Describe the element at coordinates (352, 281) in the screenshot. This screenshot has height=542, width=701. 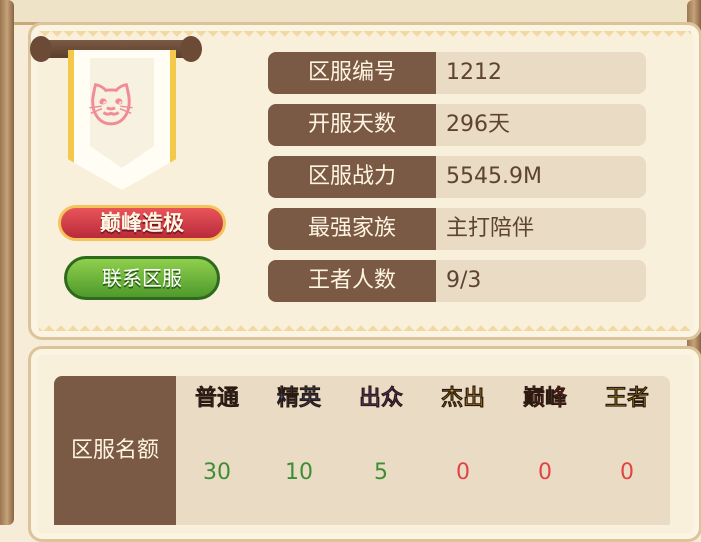
I see `info-label: 王者人数` at that location.